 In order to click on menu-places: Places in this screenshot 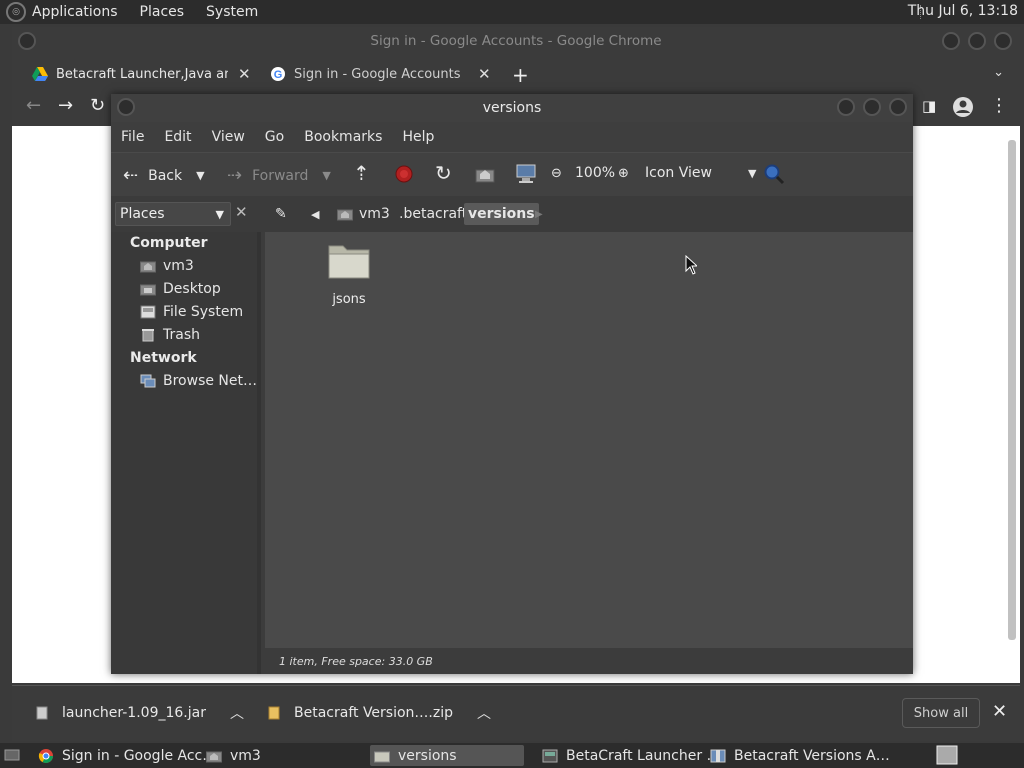, I will do `click(162, 12)`.